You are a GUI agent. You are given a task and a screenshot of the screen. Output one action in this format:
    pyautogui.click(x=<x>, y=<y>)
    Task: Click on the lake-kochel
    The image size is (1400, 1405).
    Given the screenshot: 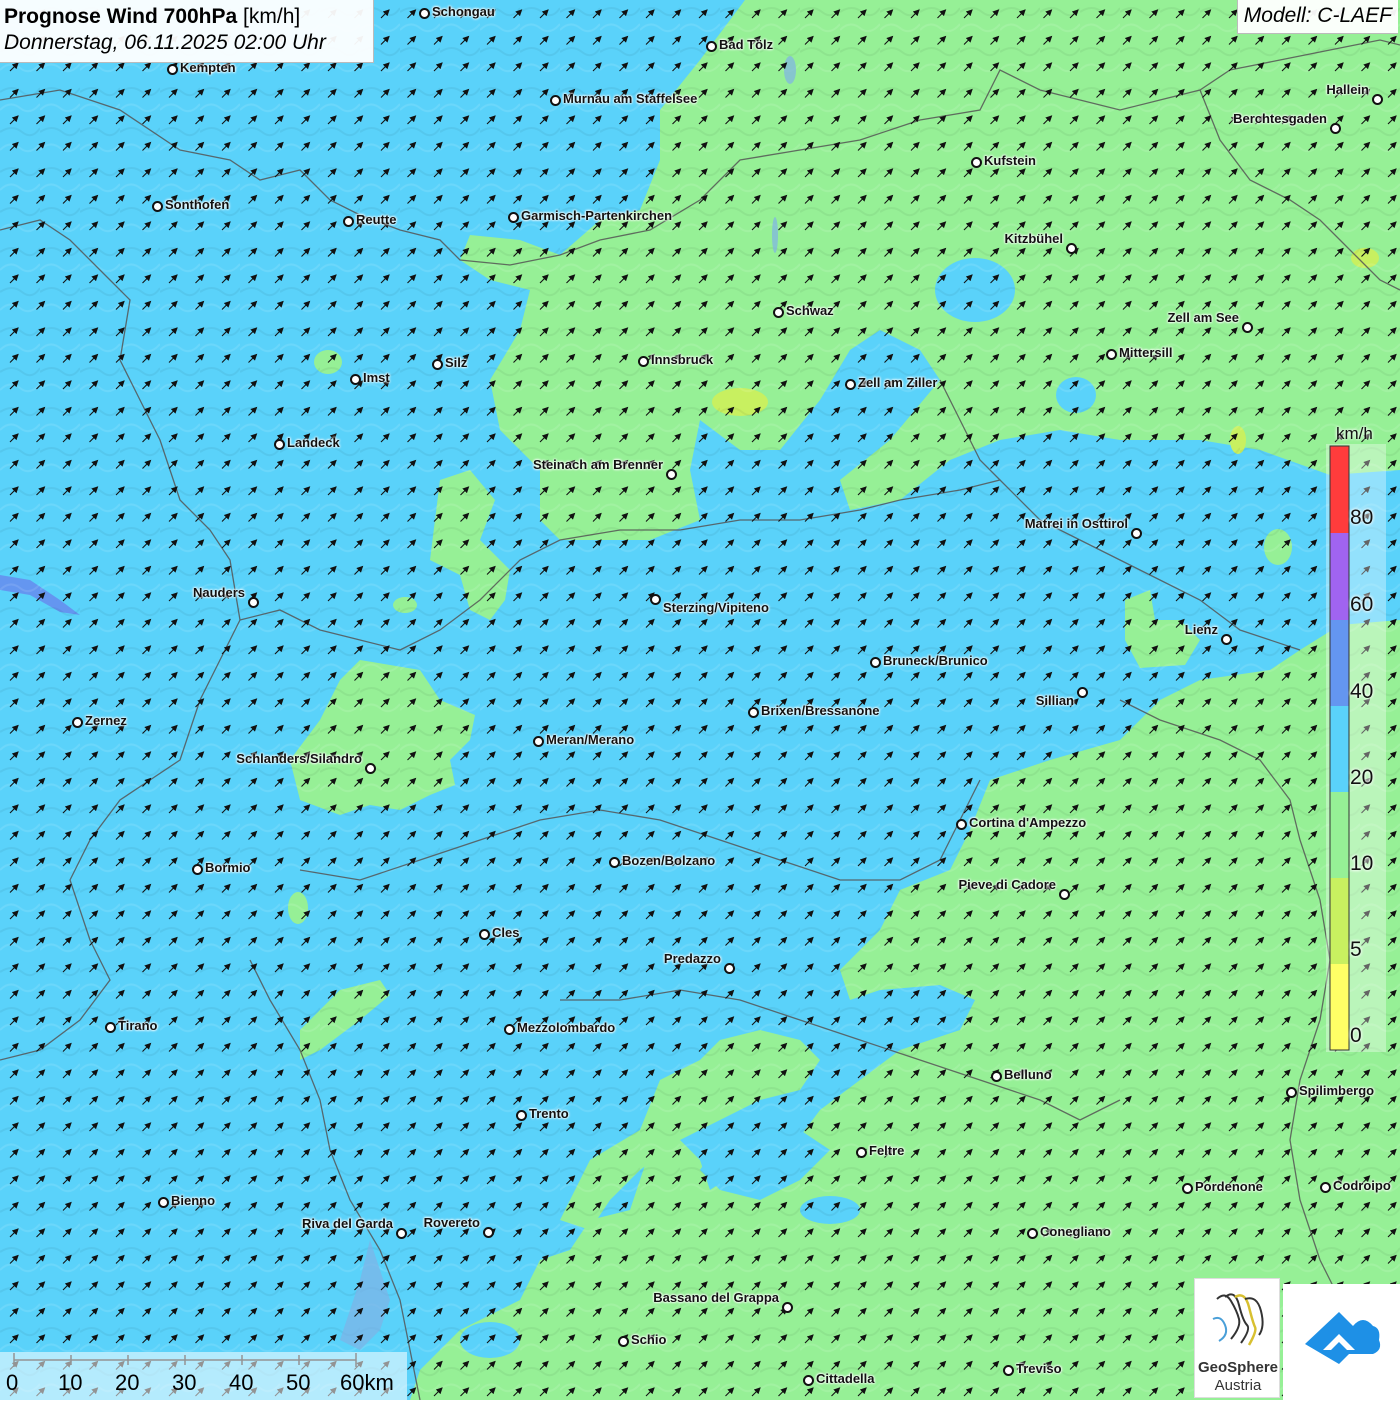 What is the action you would take?
    pyautogui.click(x=790, y=70)
    